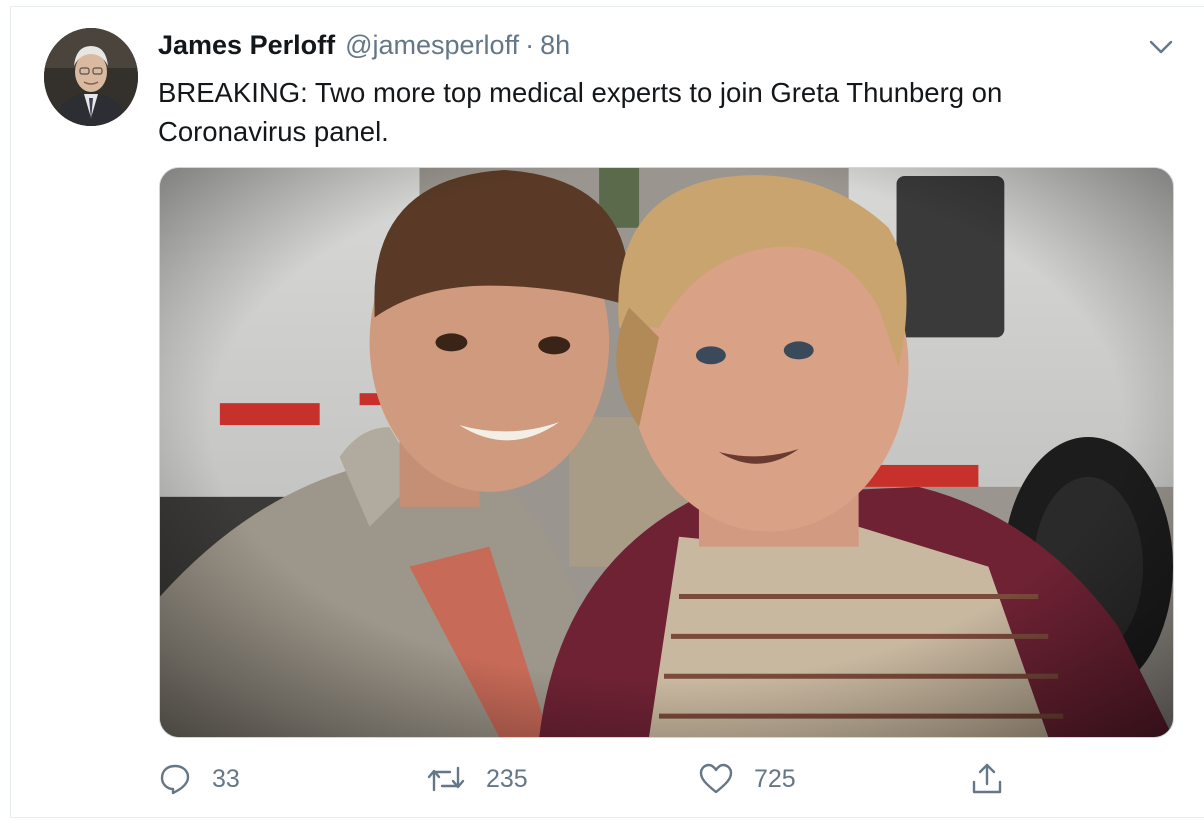  What do you see at coordinates (588, 779) in the screenshot?
I see `tweet-actions: 33 235 725` at bounding box center [588, 779].